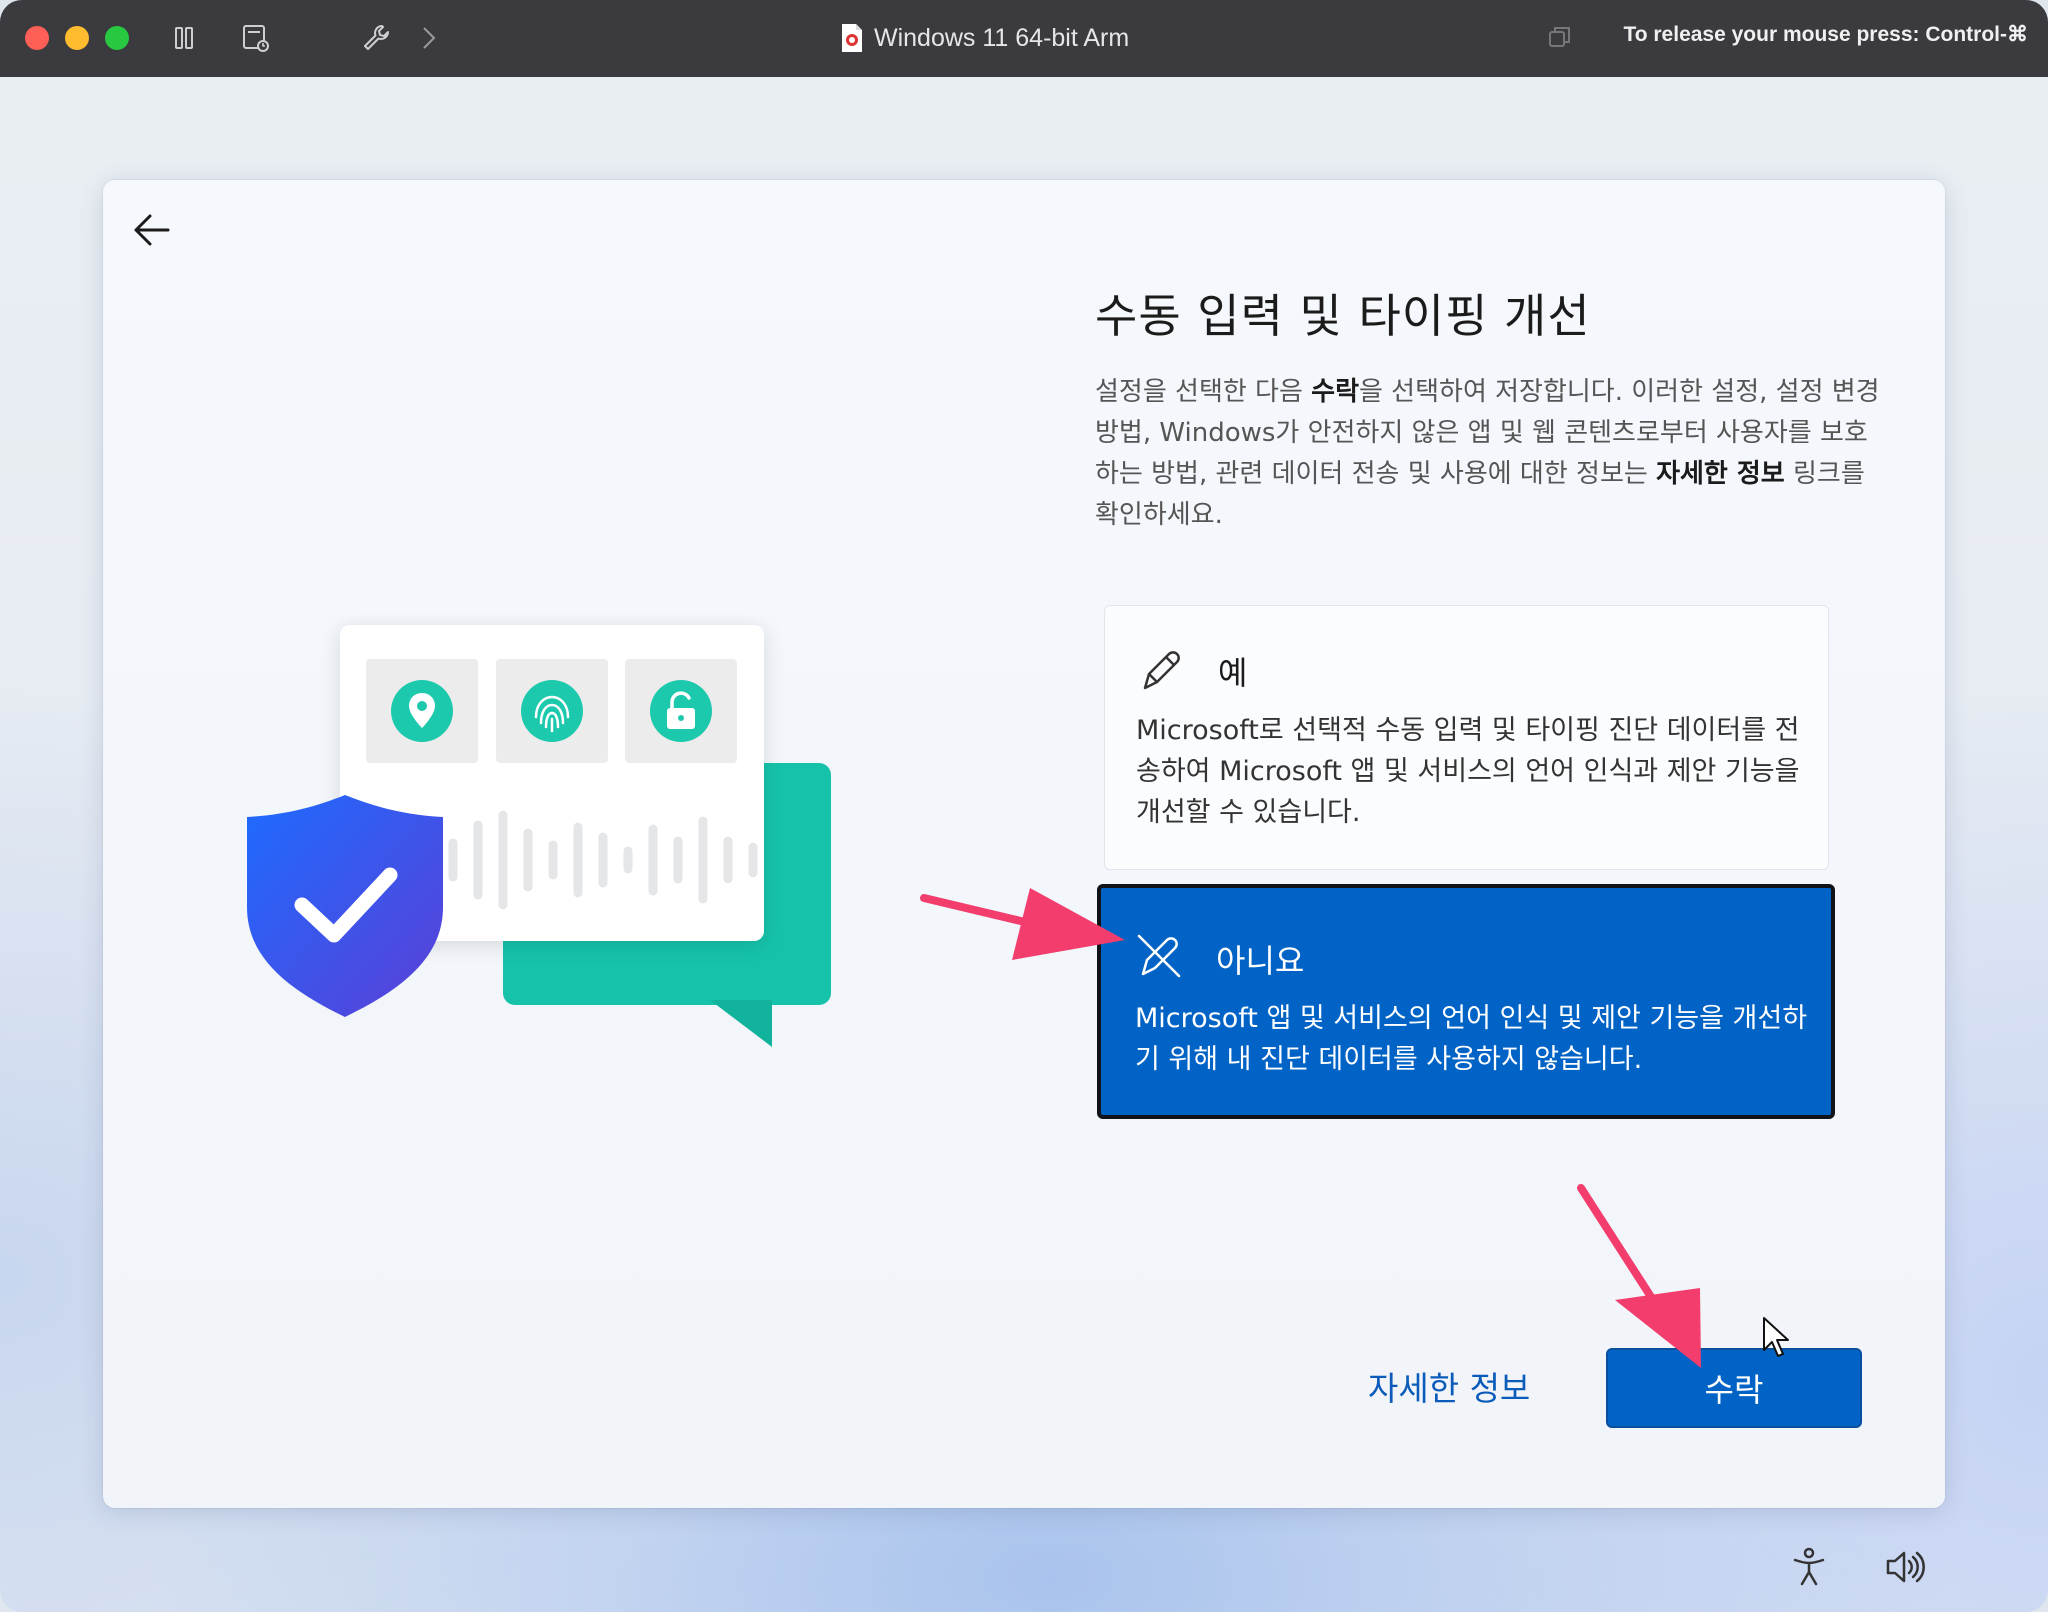  What do you see at coordinates (1233, 673) in the screenshot?
I see `option-yes-label: 예` at bounding box center [1233, 673].